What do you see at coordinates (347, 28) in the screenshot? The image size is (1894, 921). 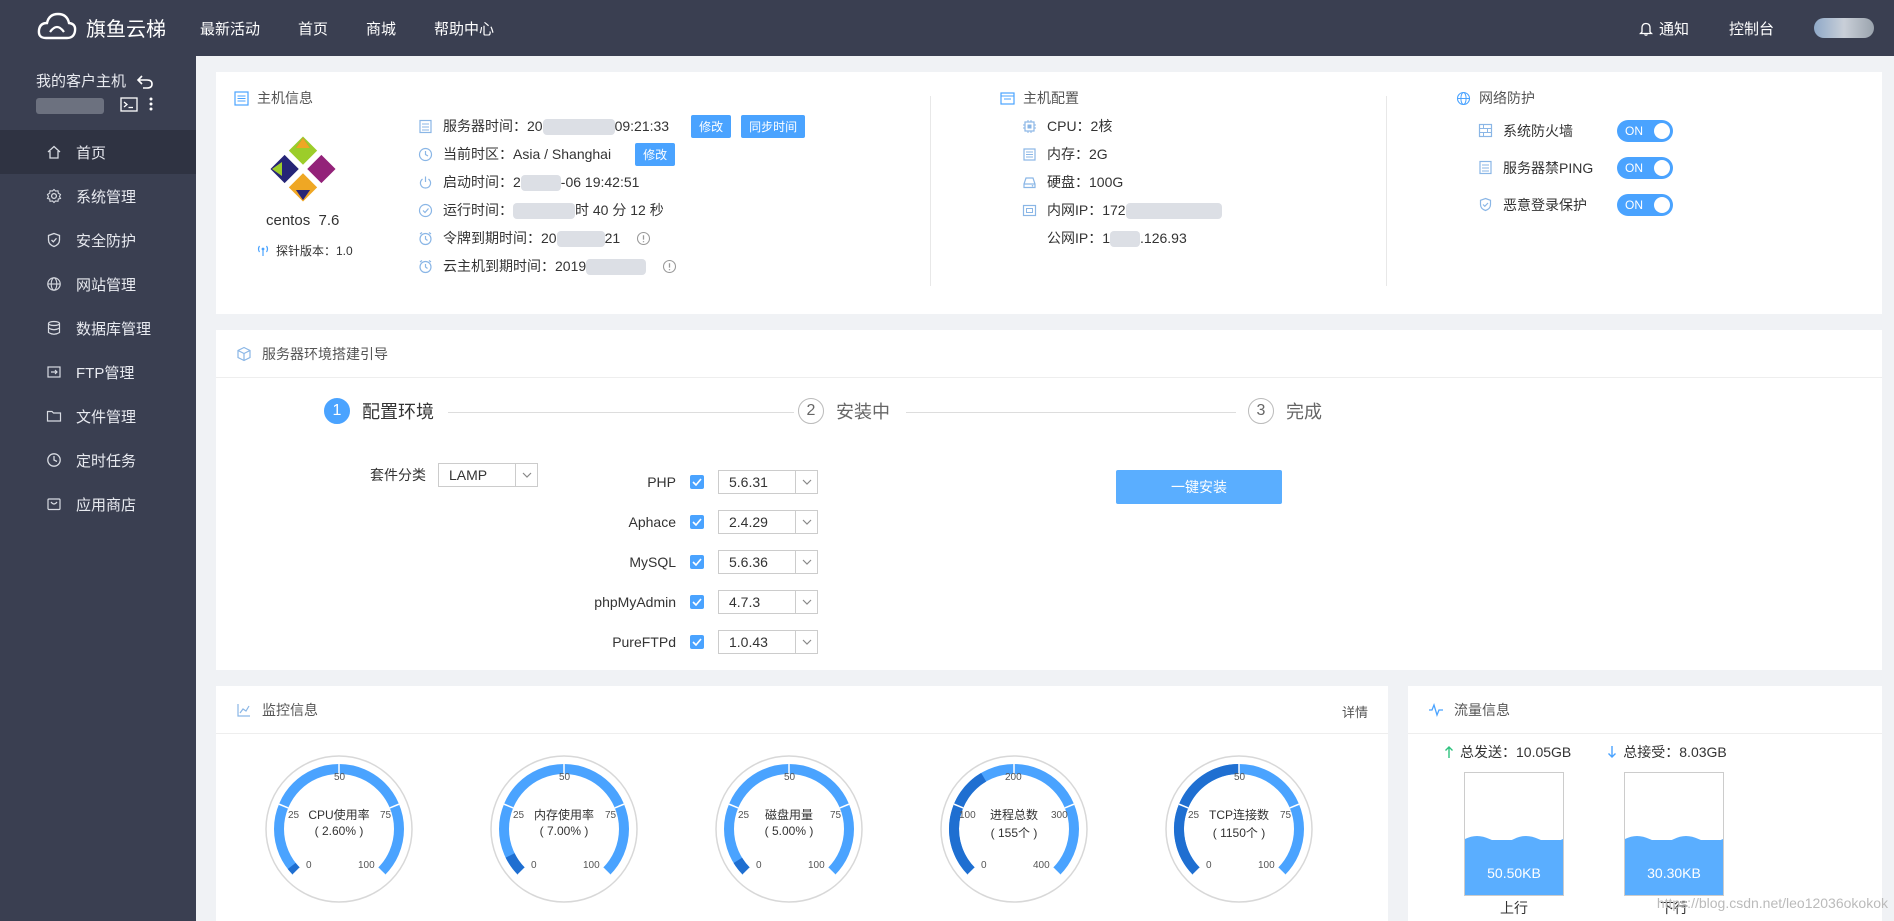 I see `top-nav: 最新活动 首页 商城 帮助中心` at bounding box center [347, 28].